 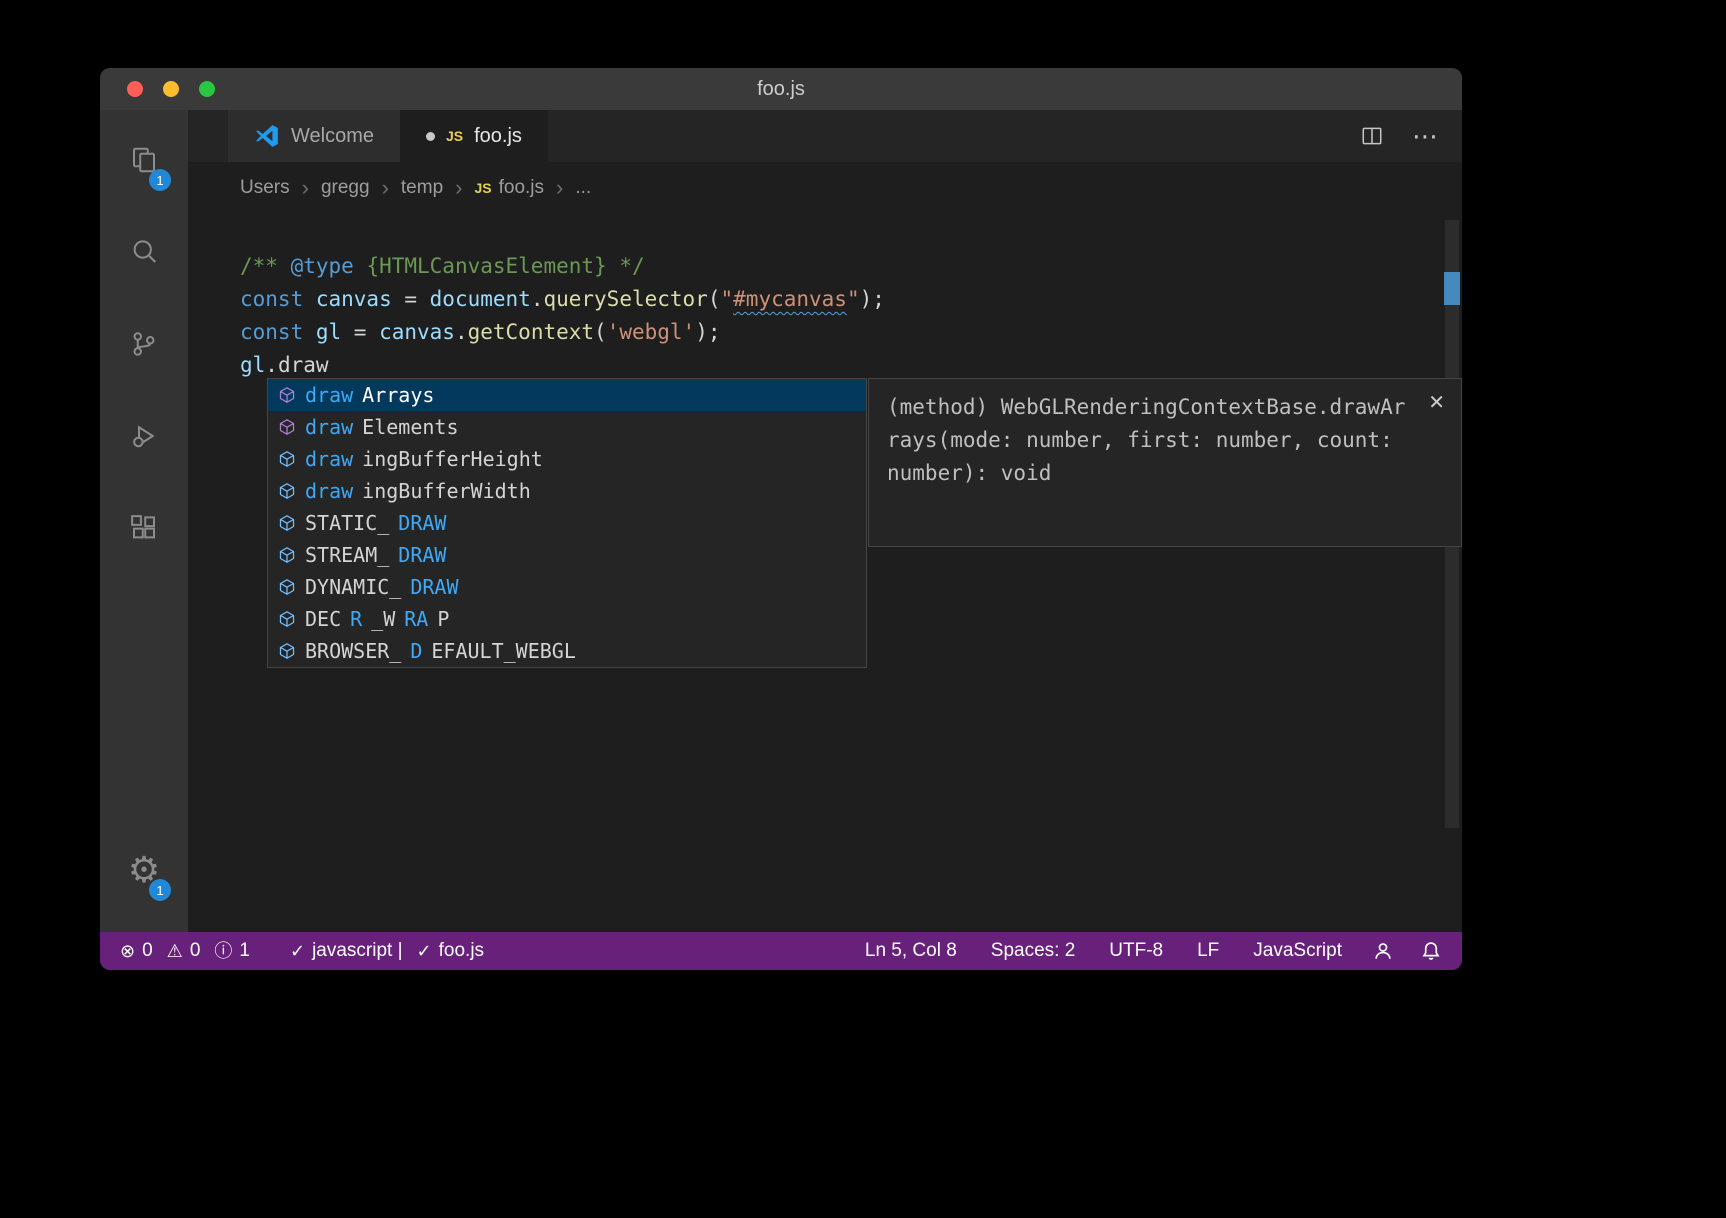 I want to click on statusbar-eol: LF, so click(x=1208, y=951).